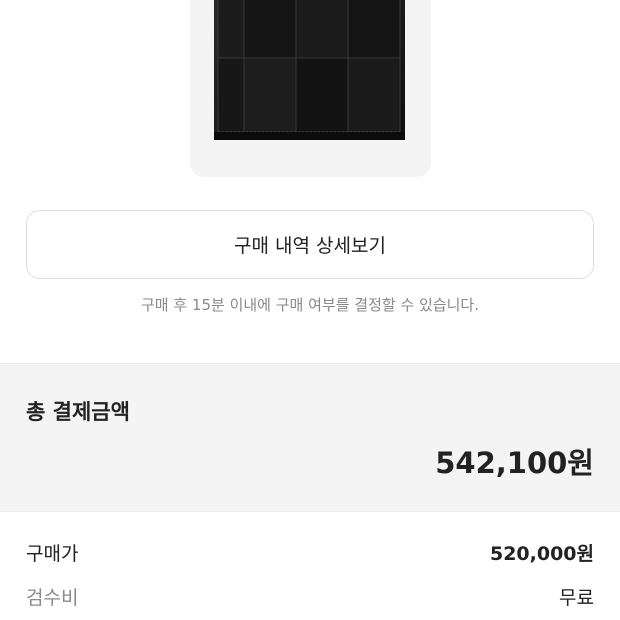 Image resolution: width=620 pixels, height=620 pixels. I want to click on breakdown-row-inspection-fee: 검수비 무료, so click(310, 596).